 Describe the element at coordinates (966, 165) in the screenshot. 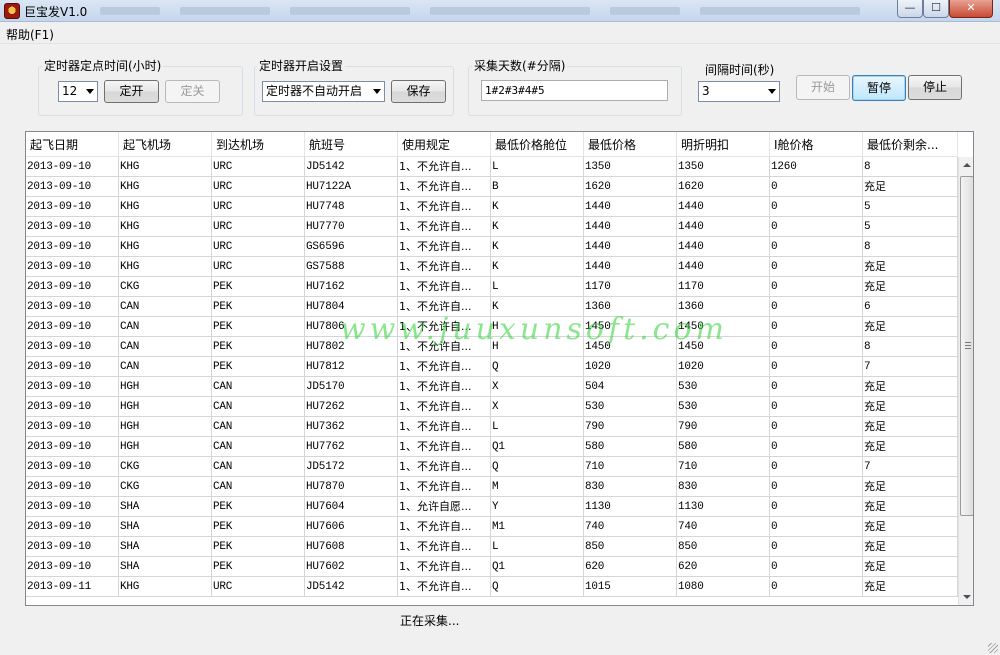

I see `scroll-up-icon` at that location.